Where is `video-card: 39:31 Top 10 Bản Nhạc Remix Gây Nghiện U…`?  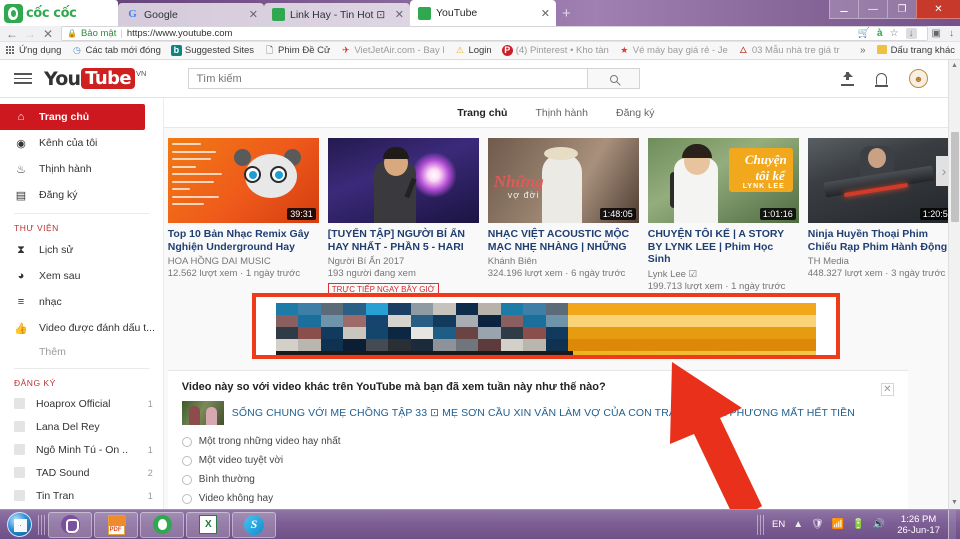 video-card: 39:31 Top 10 Bản Nhạc Remix Gây Nghiện U… is located at coordinates (243, 217).